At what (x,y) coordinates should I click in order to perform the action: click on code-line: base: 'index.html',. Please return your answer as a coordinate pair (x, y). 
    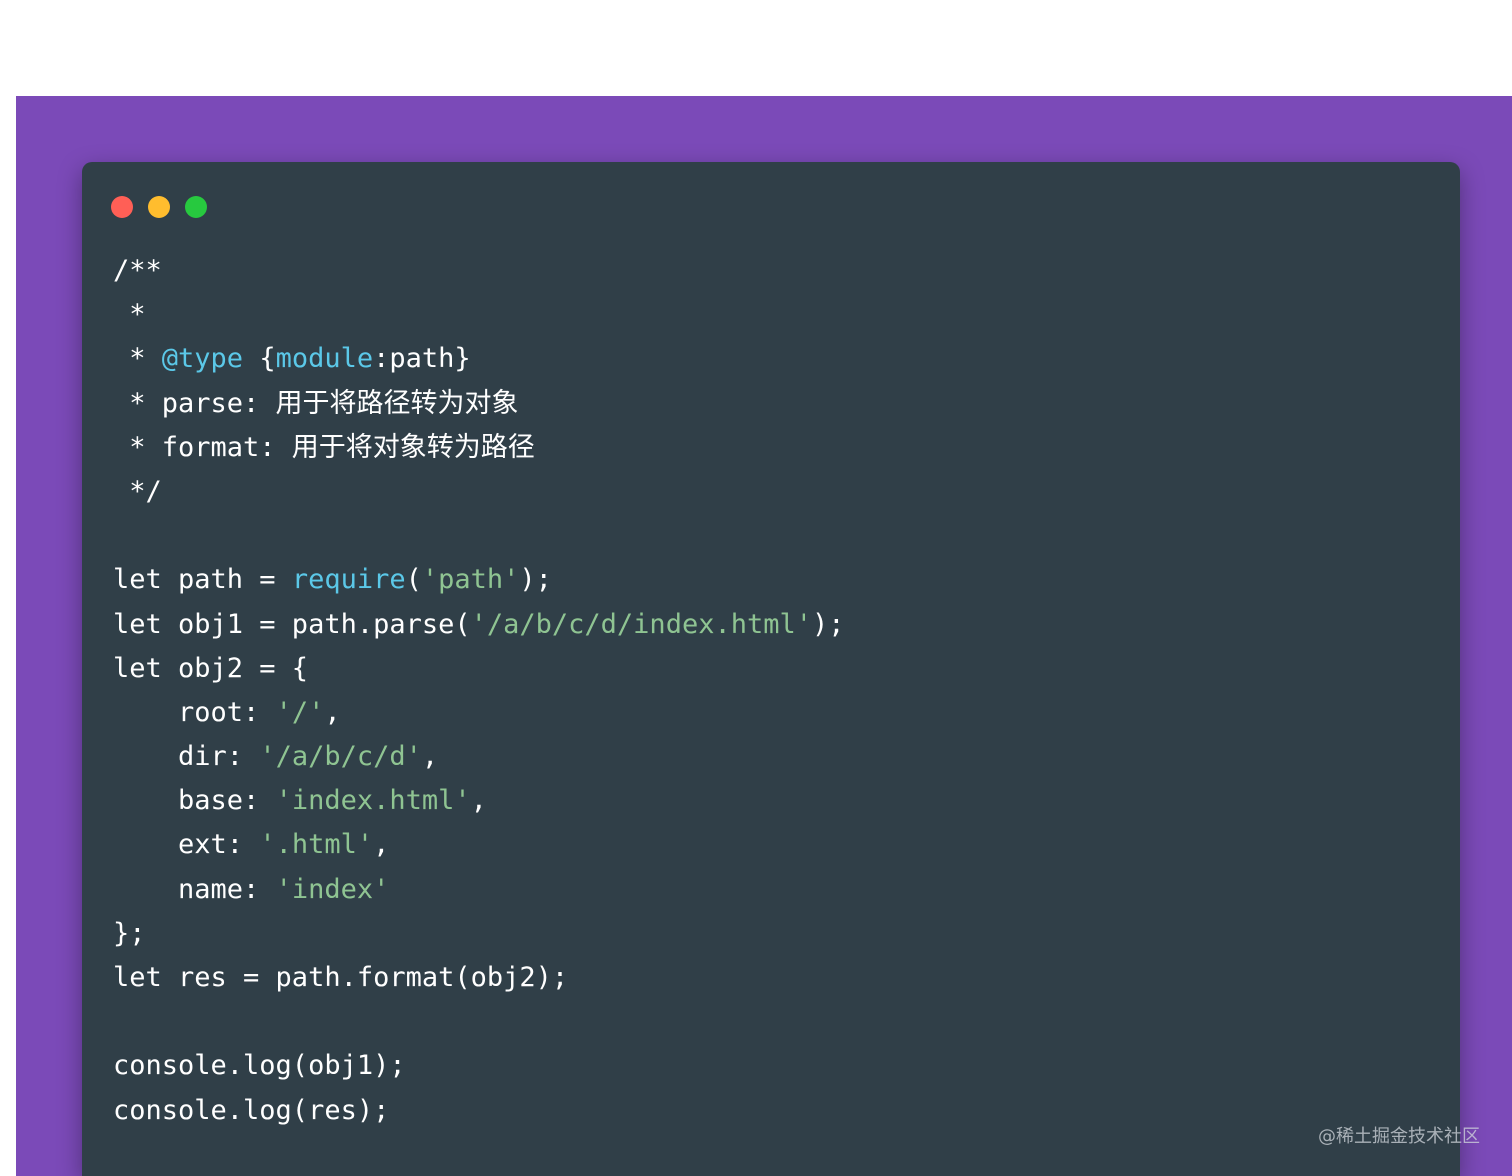
    Looking at the image, I should click on (479, 801).